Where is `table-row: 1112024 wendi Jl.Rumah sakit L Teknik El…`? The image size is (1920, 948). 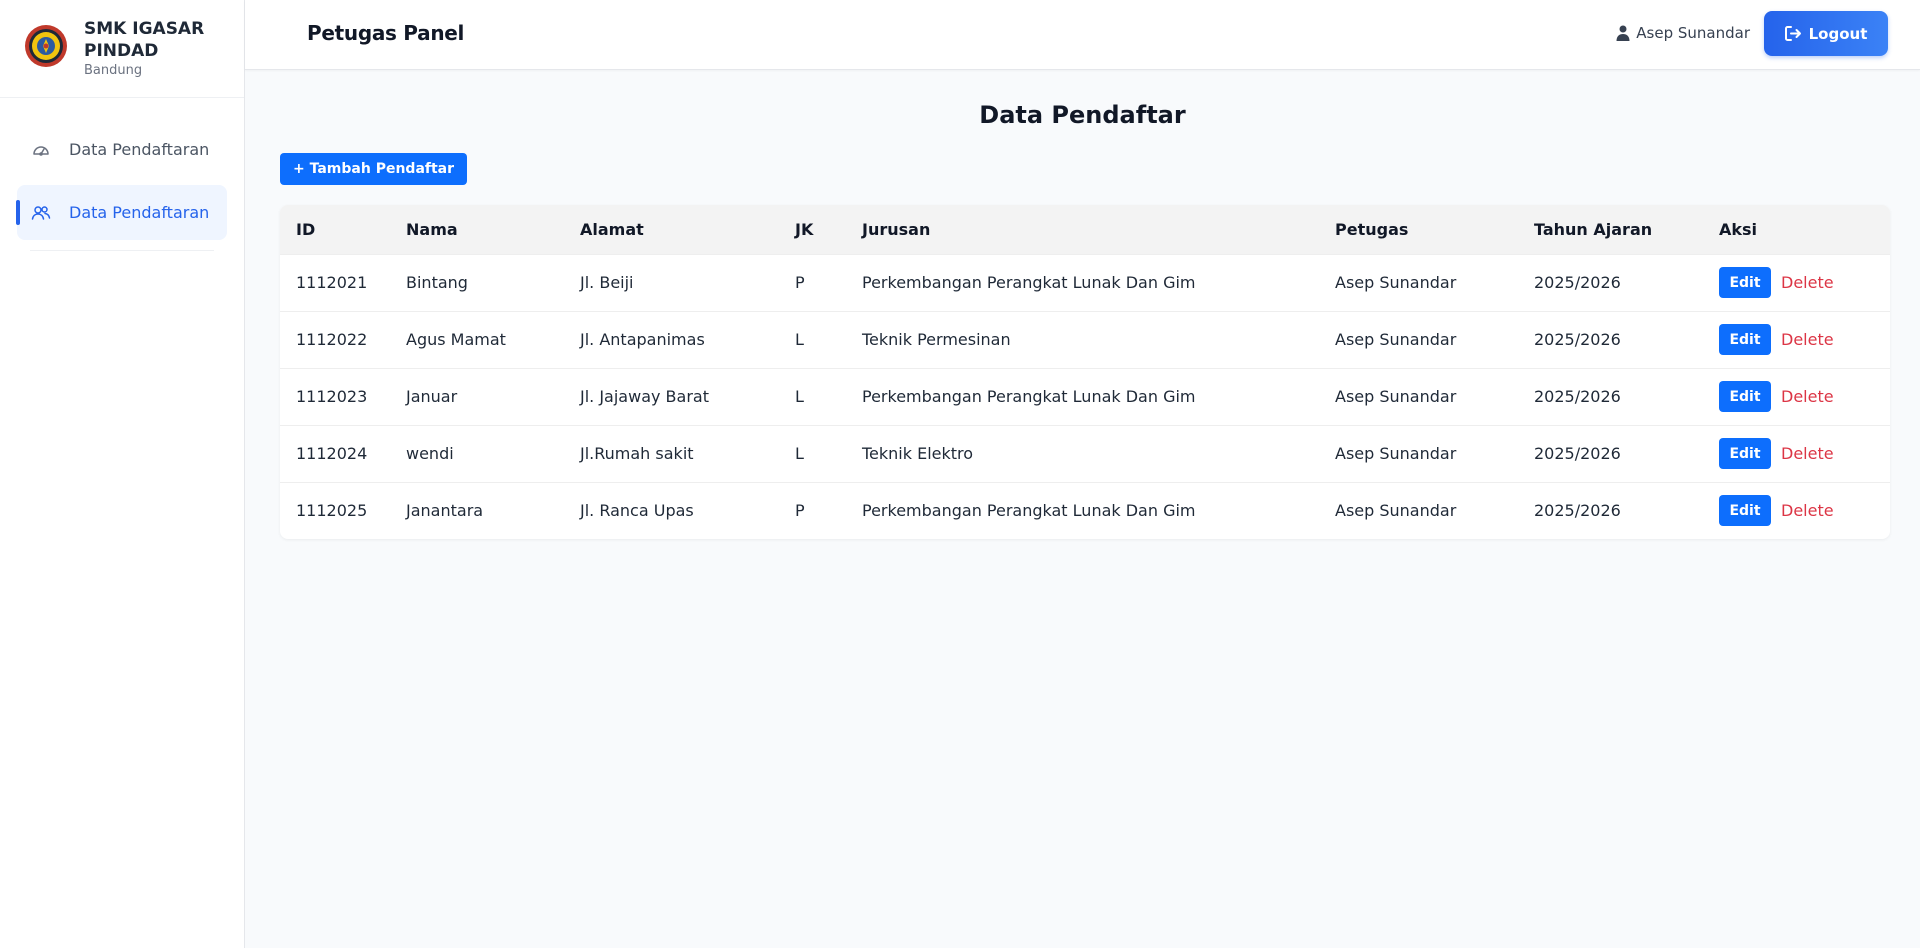
table-row: 1112024 wendi Jl.Rumah sakit L Teknik El… is located at coordinates (1085, 453).